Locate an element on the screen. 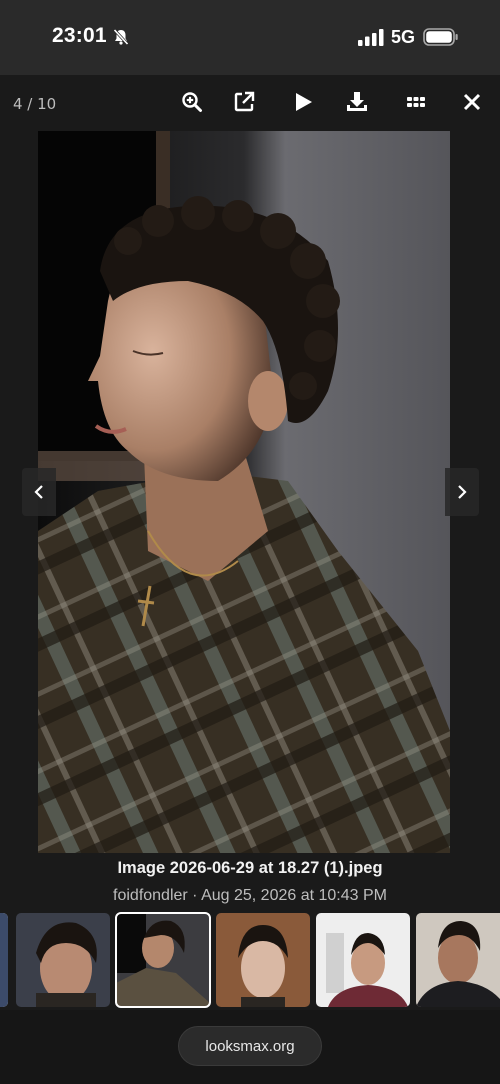 Image resolution: width=500 pixels, height=1084 pixels. download-icon is located at coordinates (357, 101).